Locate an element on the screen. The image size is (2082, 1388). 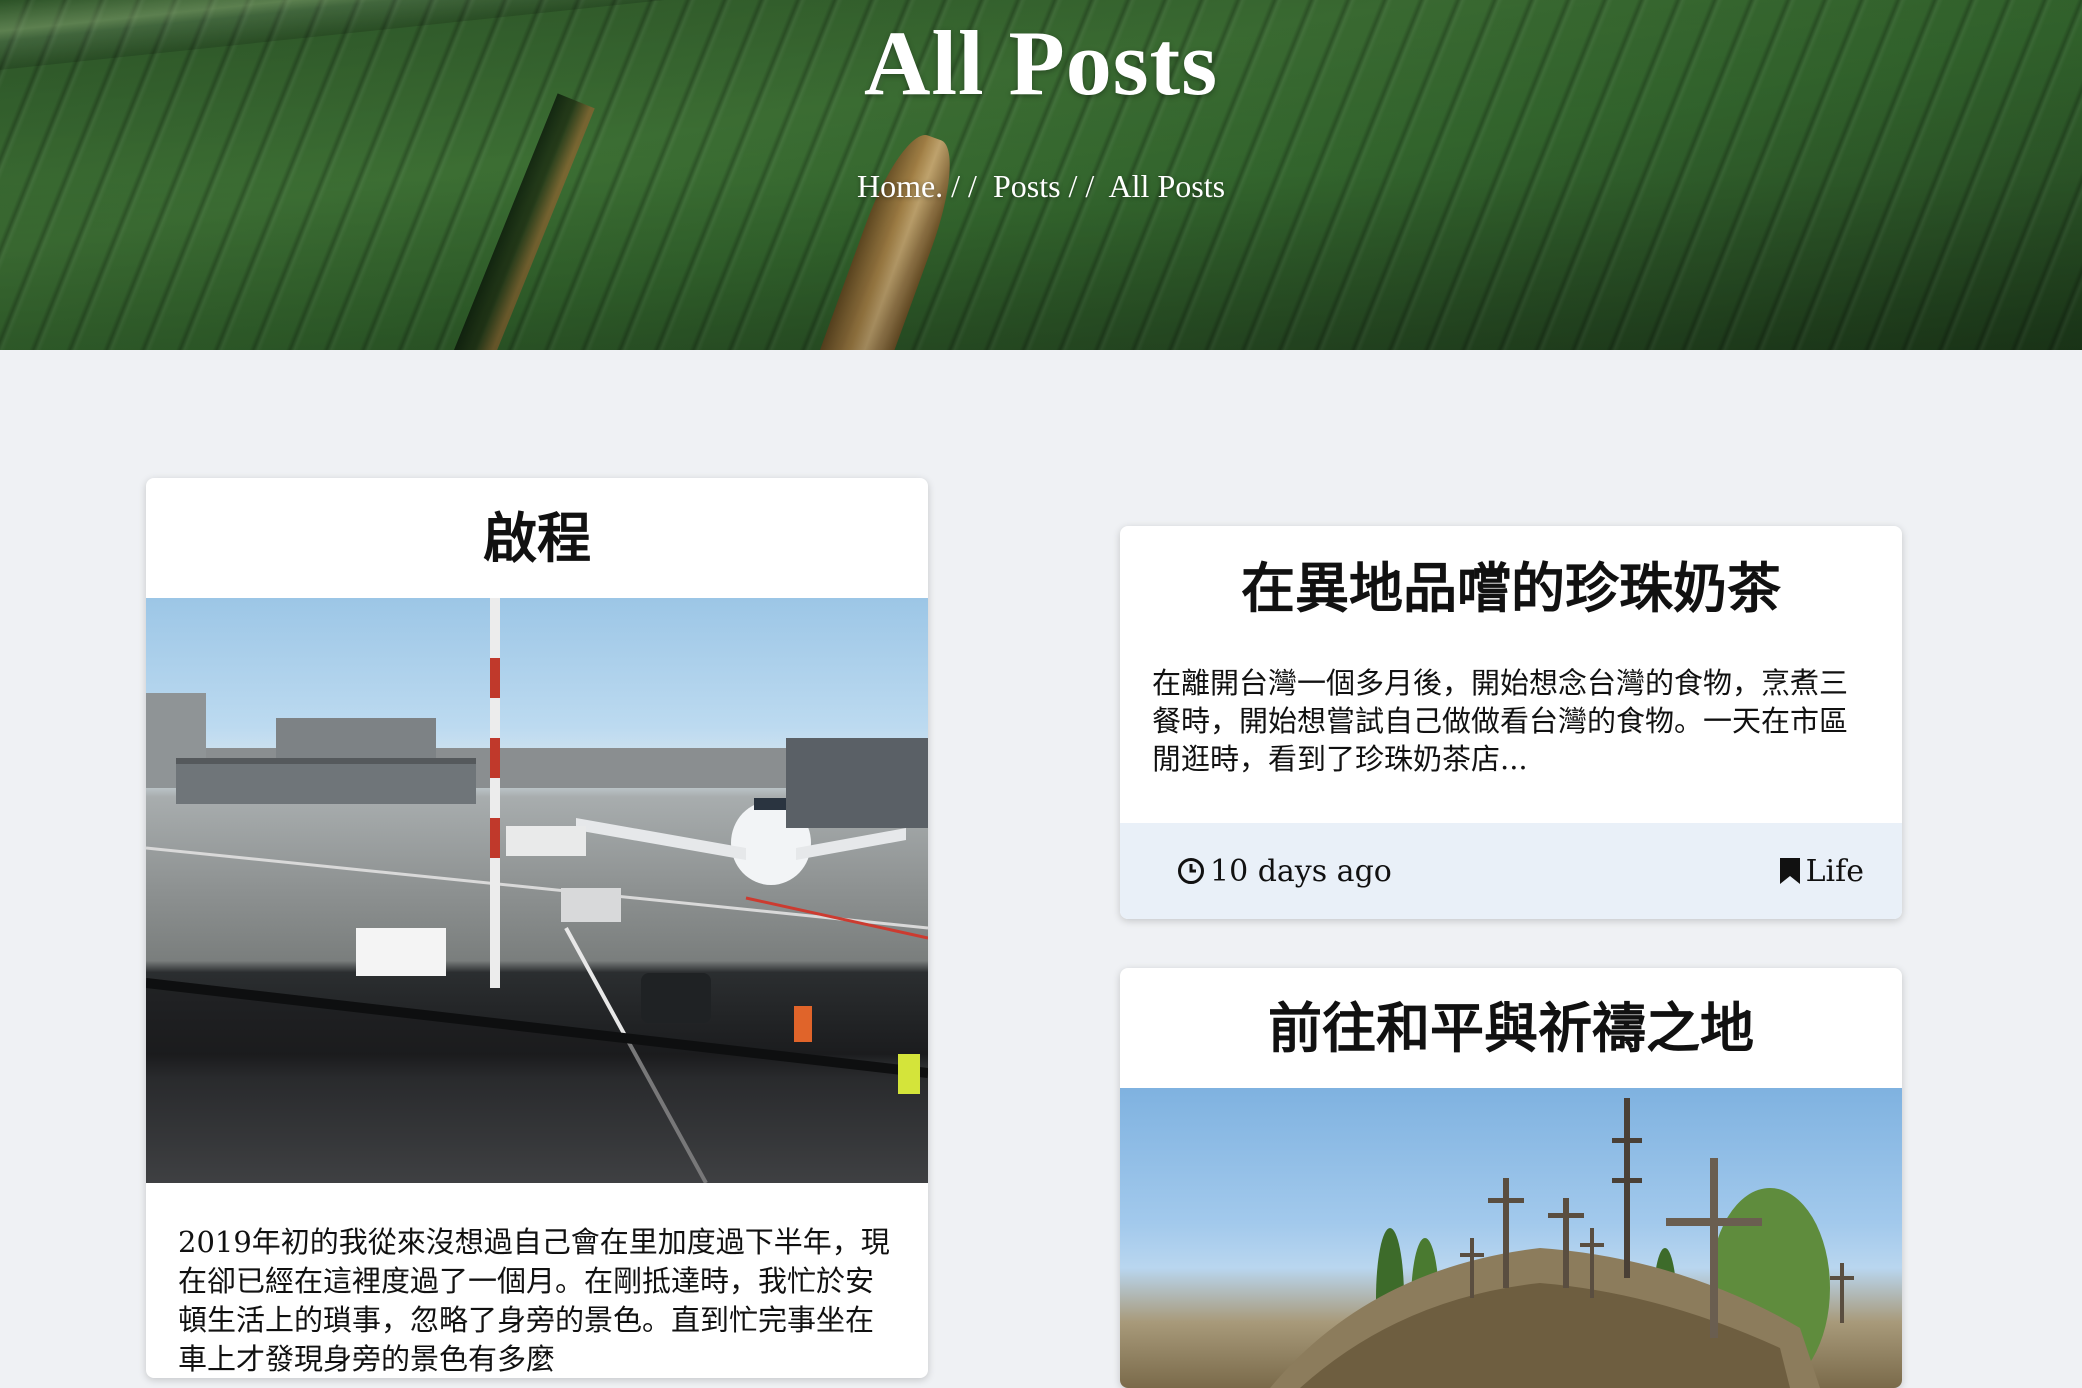
post-category-label: Life is located at coordinates (1835, 871).